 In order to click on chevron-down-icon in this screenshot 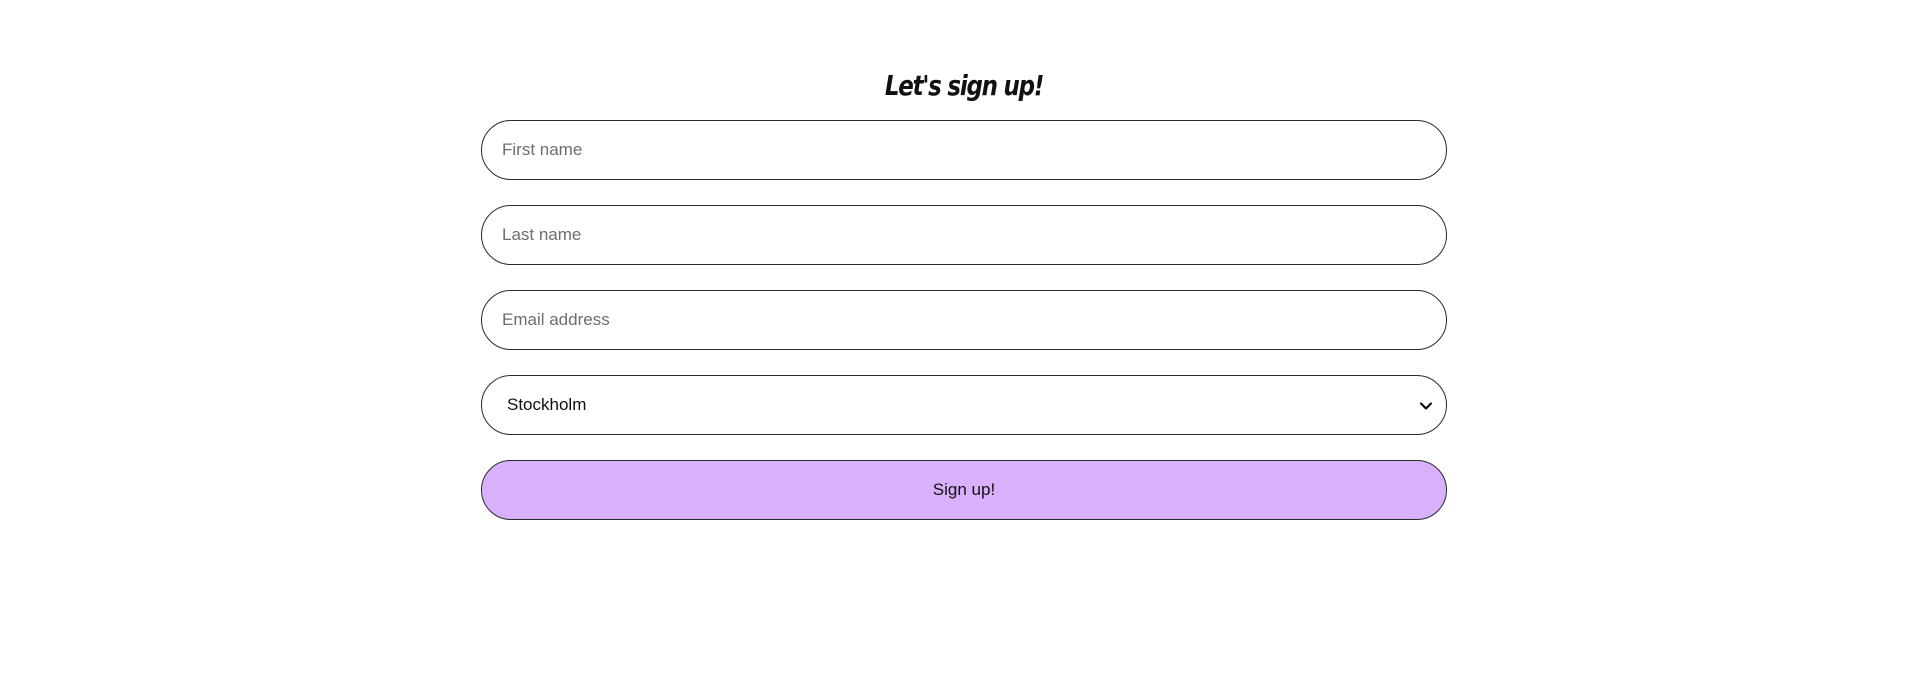, I will do `click(1426, 405)`.